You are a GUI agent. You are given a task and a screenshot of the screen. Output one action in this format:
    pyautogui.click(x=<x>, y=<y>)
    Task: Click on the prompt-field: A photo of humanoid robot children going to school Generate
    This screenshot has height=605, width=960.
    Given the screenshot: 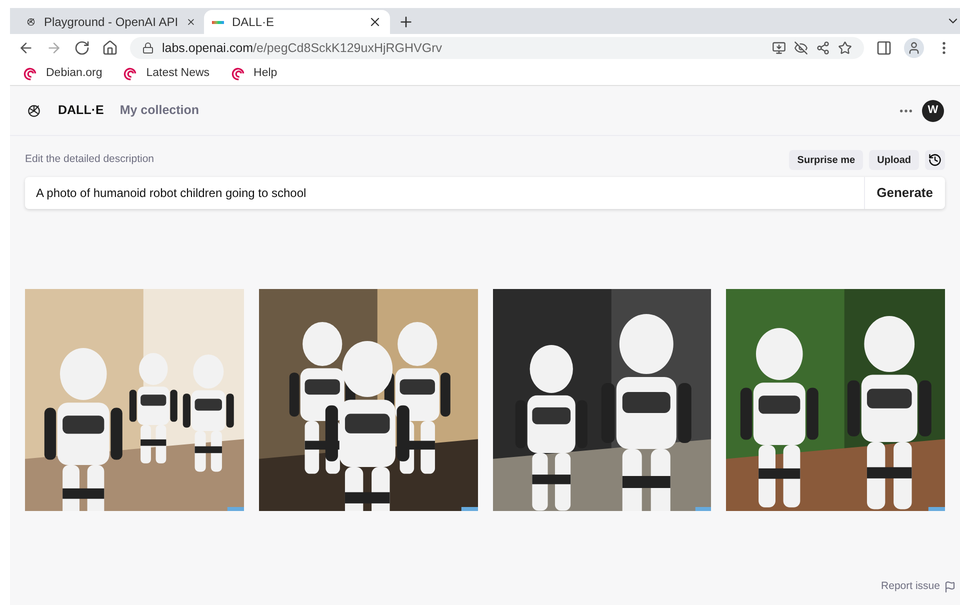 What is the action you would take?
    pyautogui.click(x=485, y=193)
    